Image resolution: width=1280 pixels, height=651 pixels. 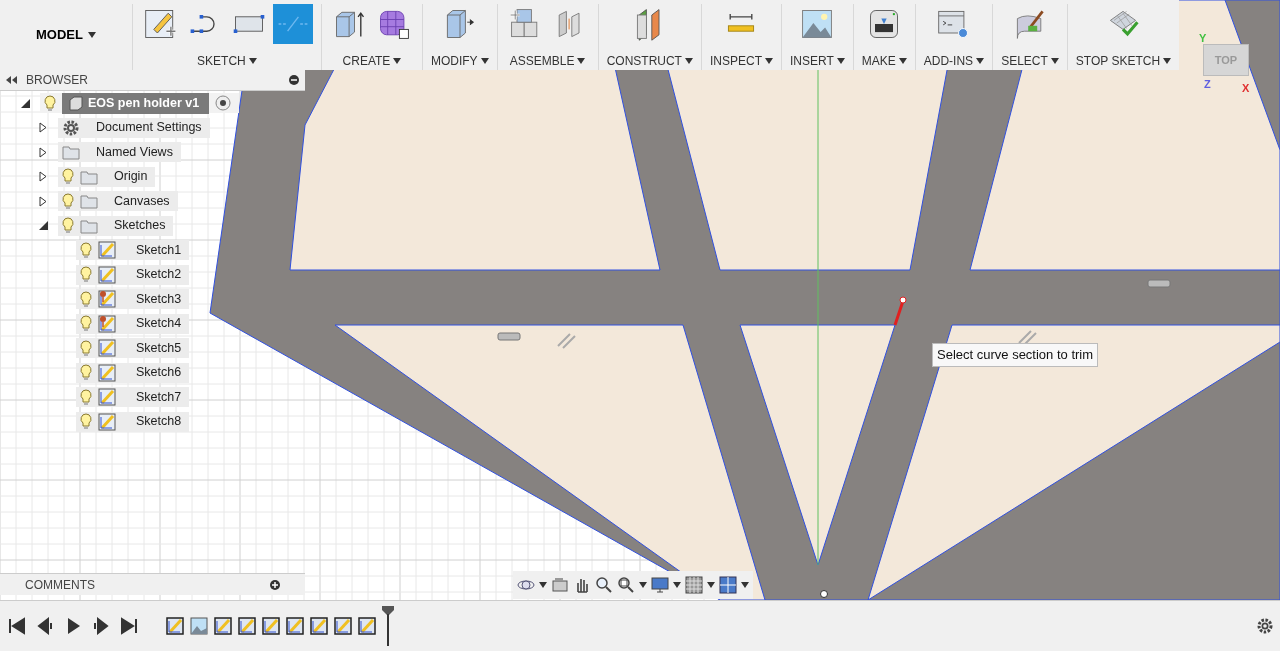 I want to click on item-label: Sketch4, so click(x=159, y=324).